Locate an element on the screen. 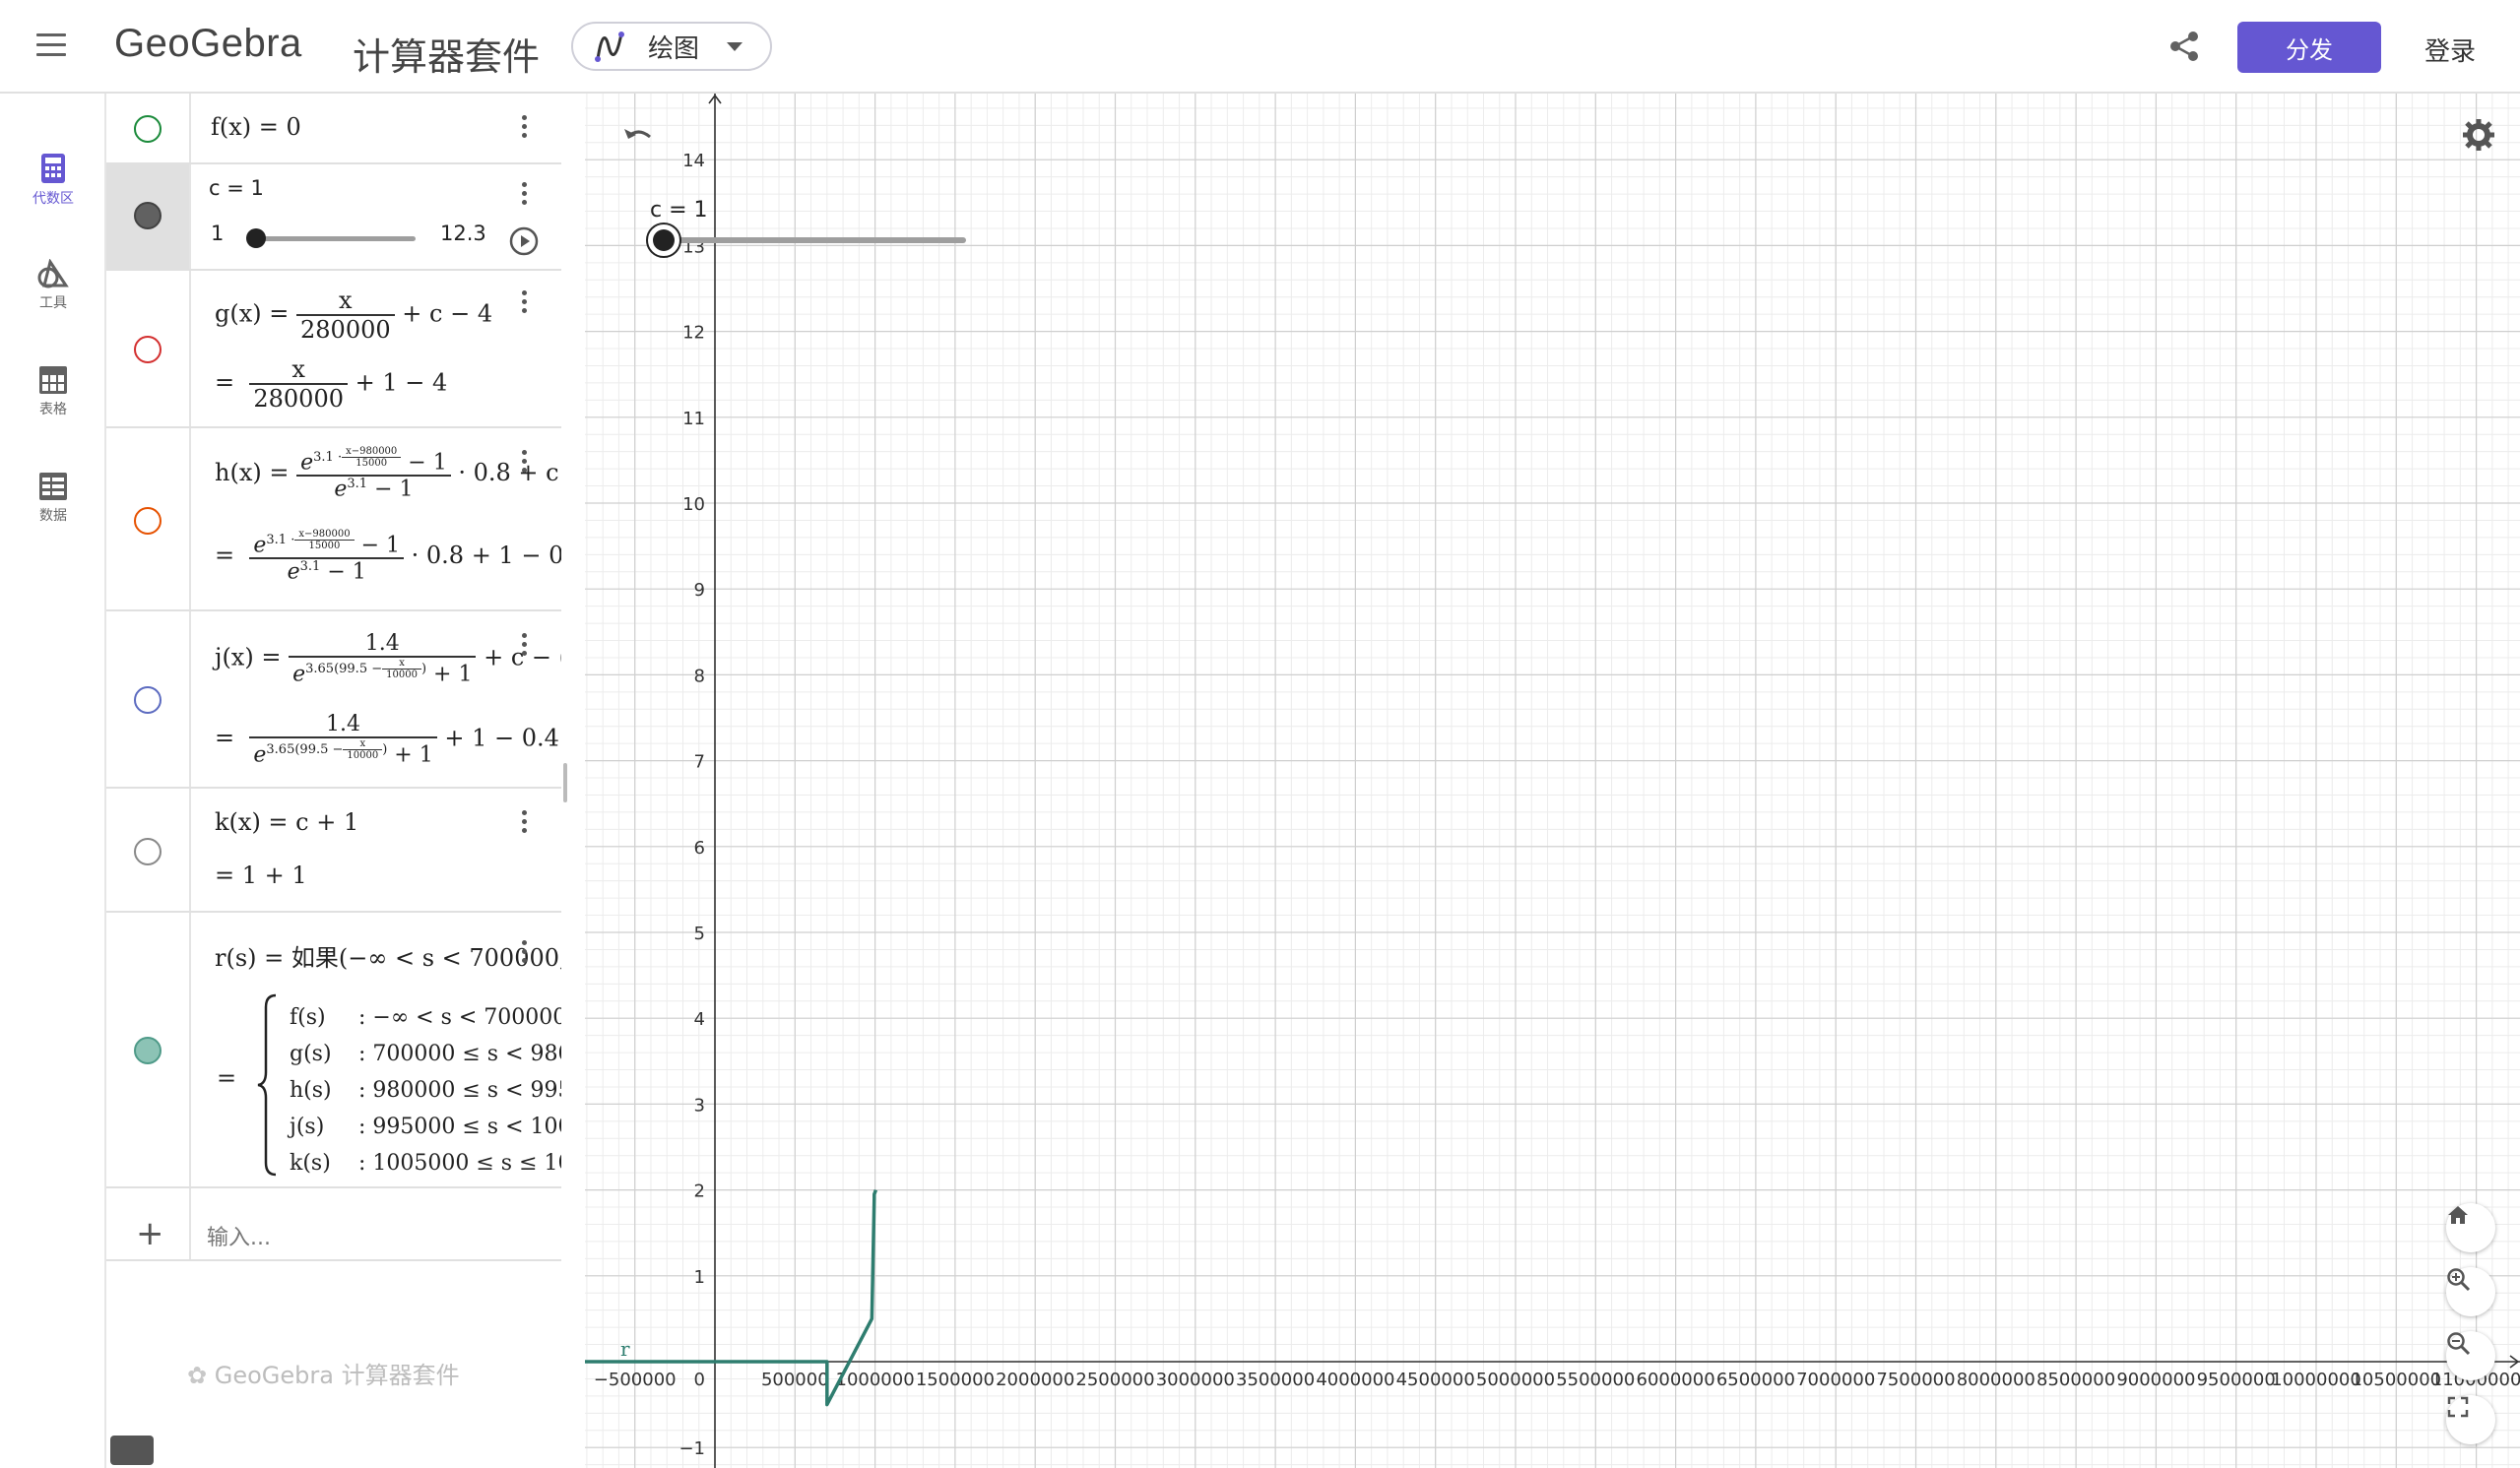 This screenshot has height=1468, width=2520. gear-icon is located at coordinates (2478, 135).